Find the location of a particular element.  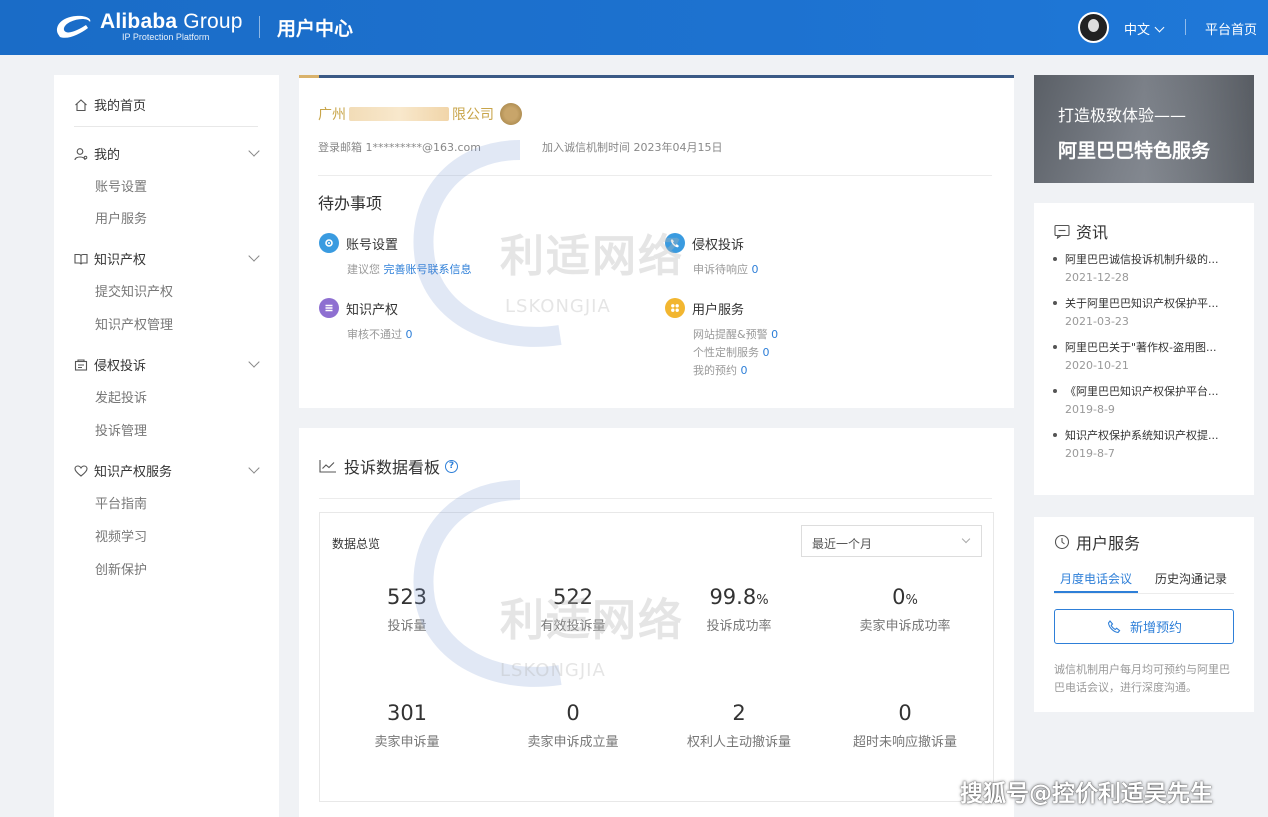

help-icon: ? is located at coordinates (452, 466).